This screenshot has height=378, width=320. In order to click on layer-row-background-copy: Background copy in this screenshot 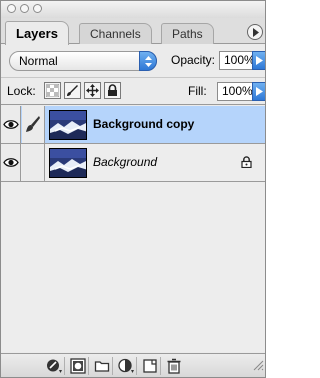, I will do `click(133, 125)`.